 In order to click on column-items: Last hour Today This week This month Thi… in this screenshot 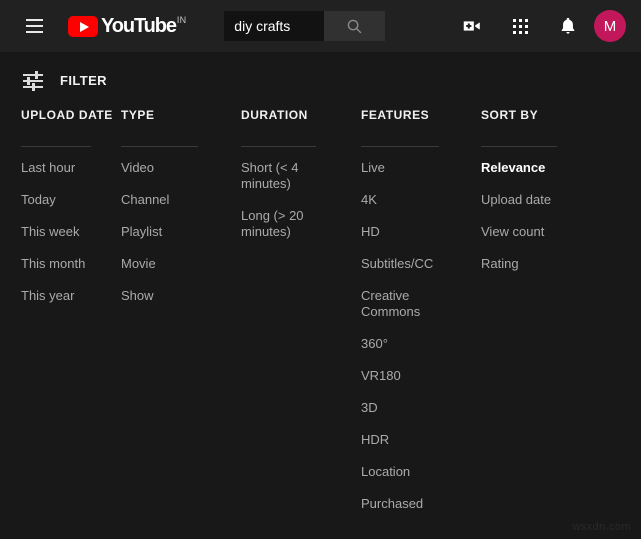, I will do `click(71, 240)`.